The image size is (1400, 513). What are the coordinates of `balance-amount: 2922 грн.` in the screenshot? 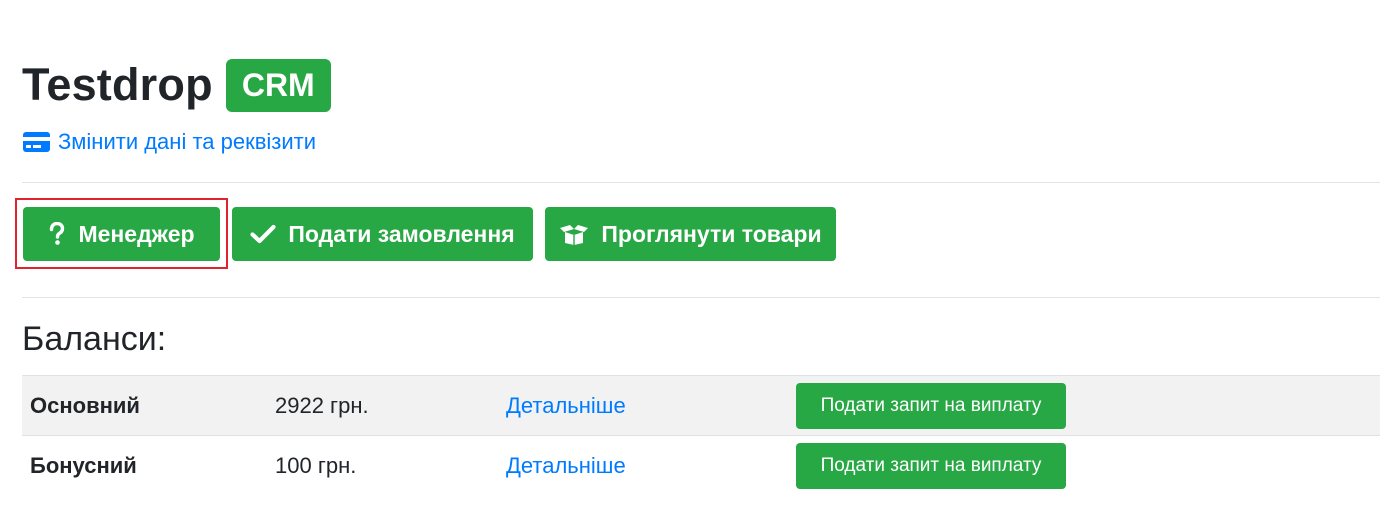 It's located at (322, 405).